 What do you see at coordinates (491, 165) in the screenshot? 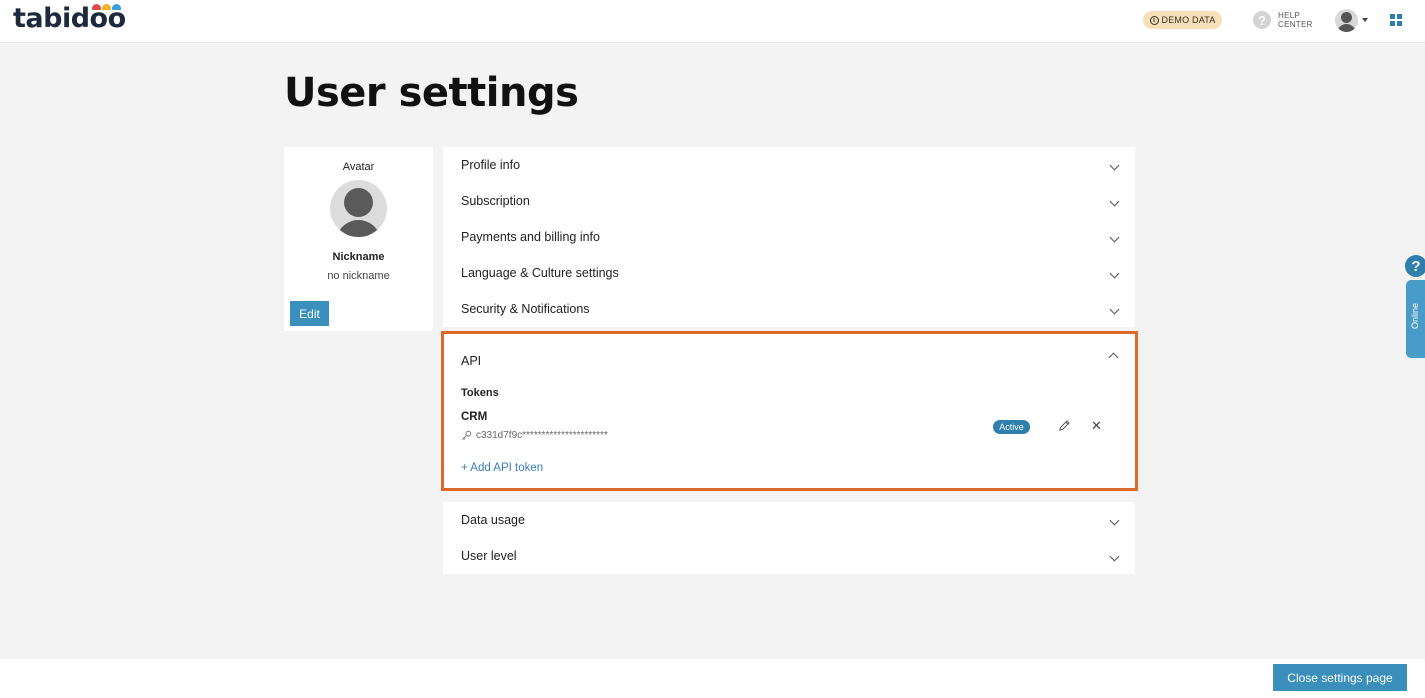
I see `section-title: Profile info` at bounding box center [491, 165].